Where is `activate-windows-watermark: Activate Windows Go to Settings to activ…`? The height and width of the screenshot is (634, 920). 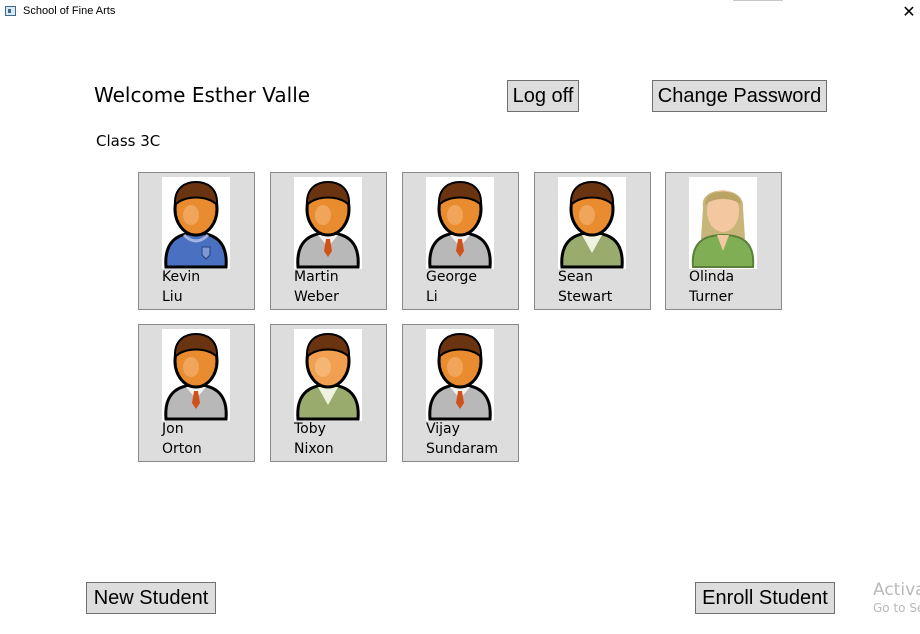
activate-windows-watermark: Activate Windows Go to Settings to activ… is located at coordinates (896, 598).